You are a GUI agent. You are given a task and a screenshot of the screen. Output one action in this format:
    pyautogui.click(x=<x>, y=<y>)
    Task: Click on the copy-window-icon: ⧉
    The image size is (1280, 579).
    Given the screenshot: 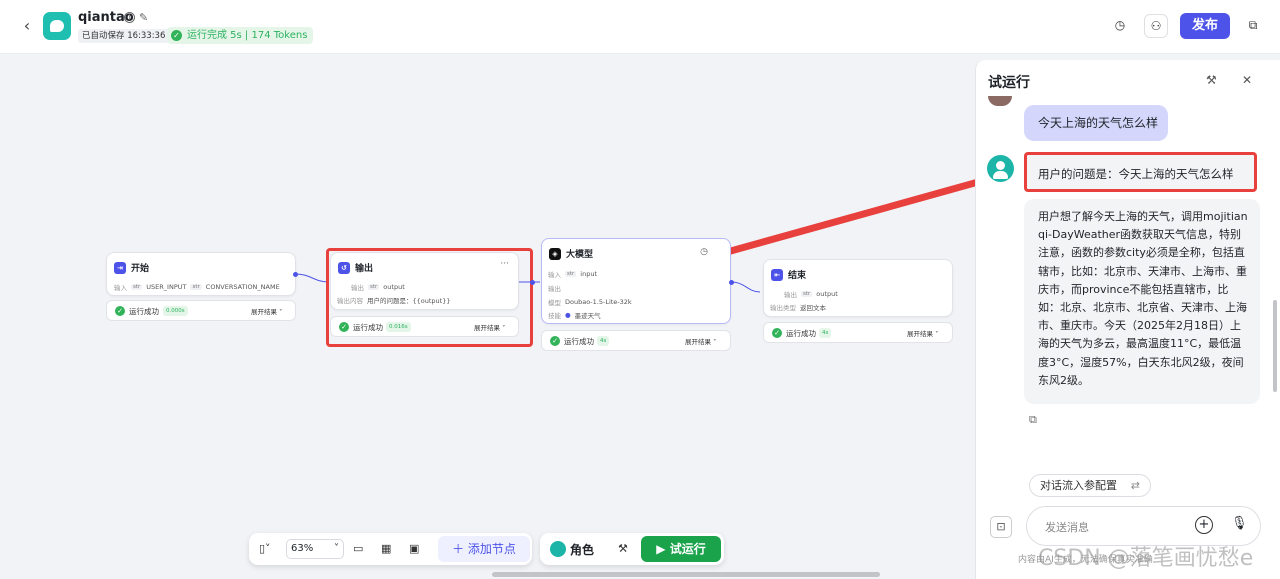 What is the action you would take?
    pyautogui.click(x=1253, y=26)
    